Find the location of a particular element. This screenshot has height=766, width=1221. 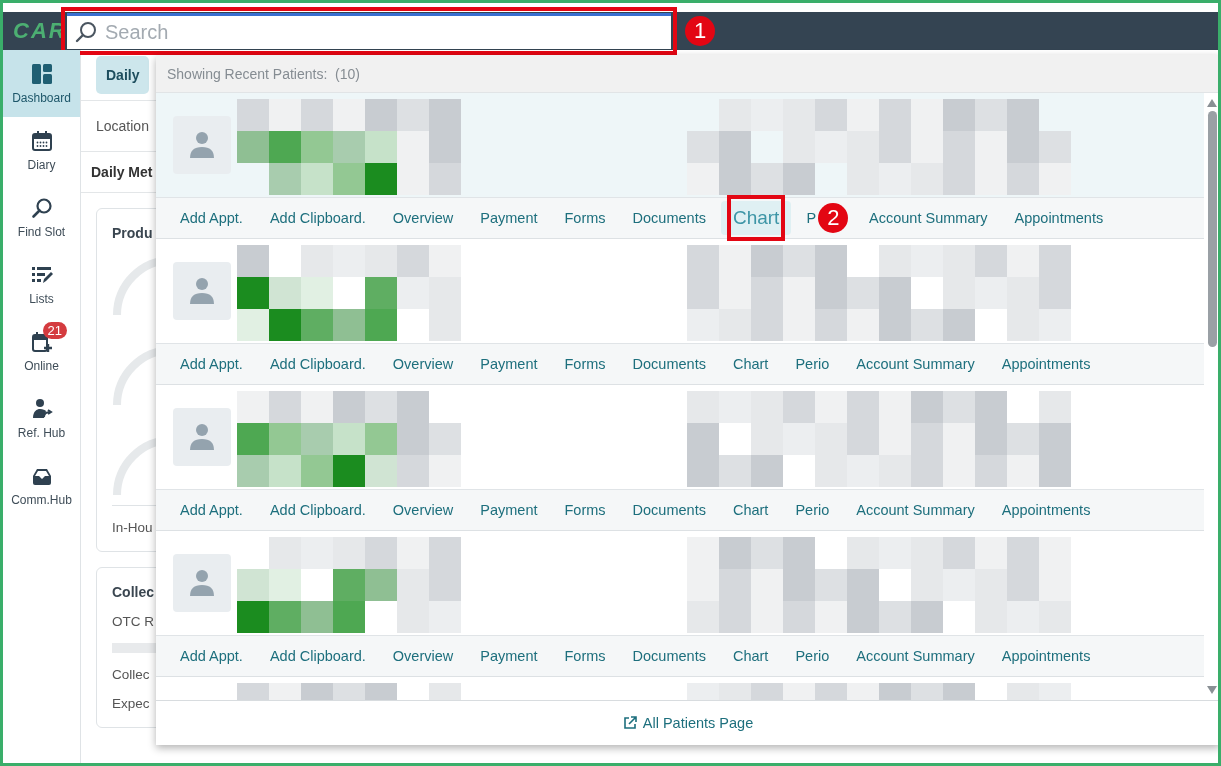

metric-label: Collec is located at coordinates (131, 674).